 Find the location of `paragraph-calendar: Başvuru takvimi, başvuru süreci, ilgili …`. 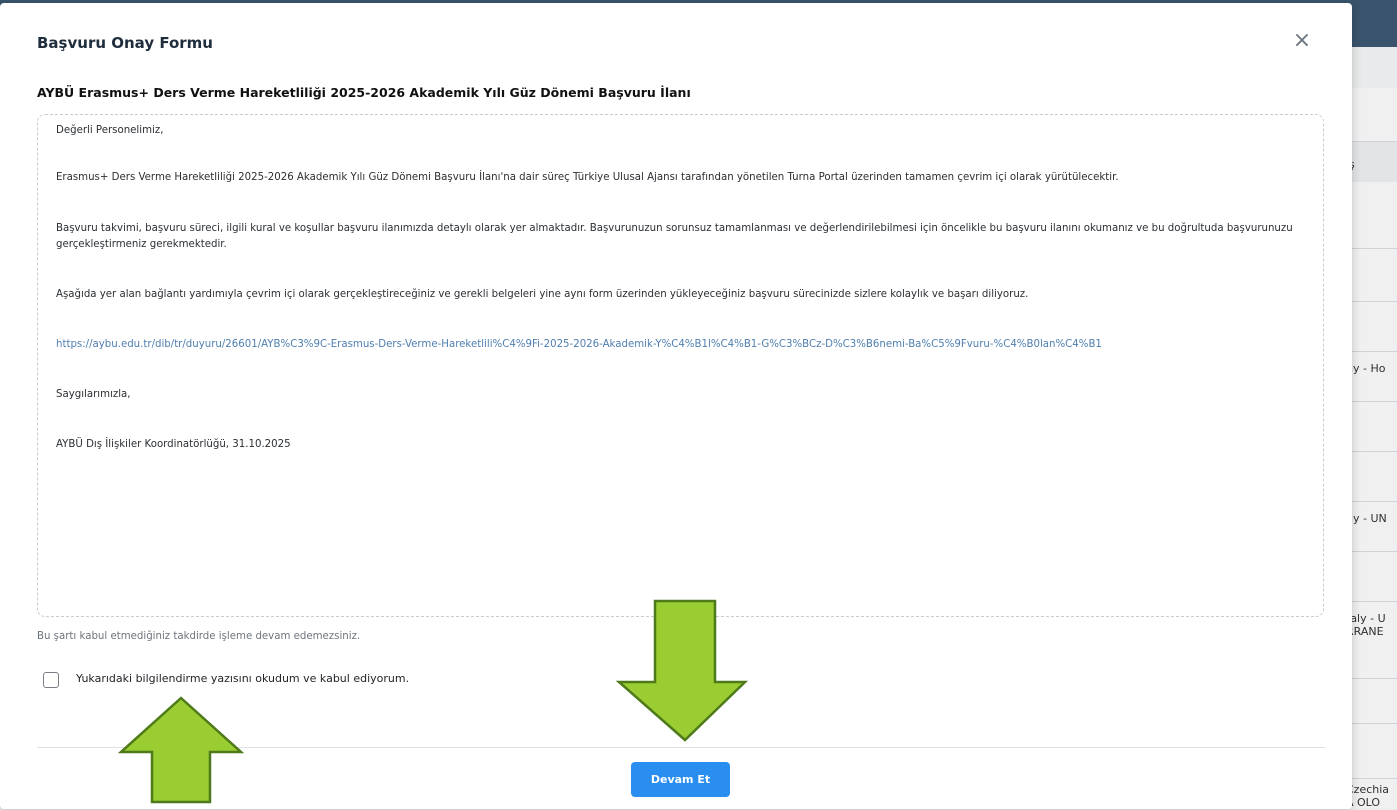

paragraph-calendar: Başvuru takvimi, başvuru süreci, ilgili … is located at coordinates (674, 236).